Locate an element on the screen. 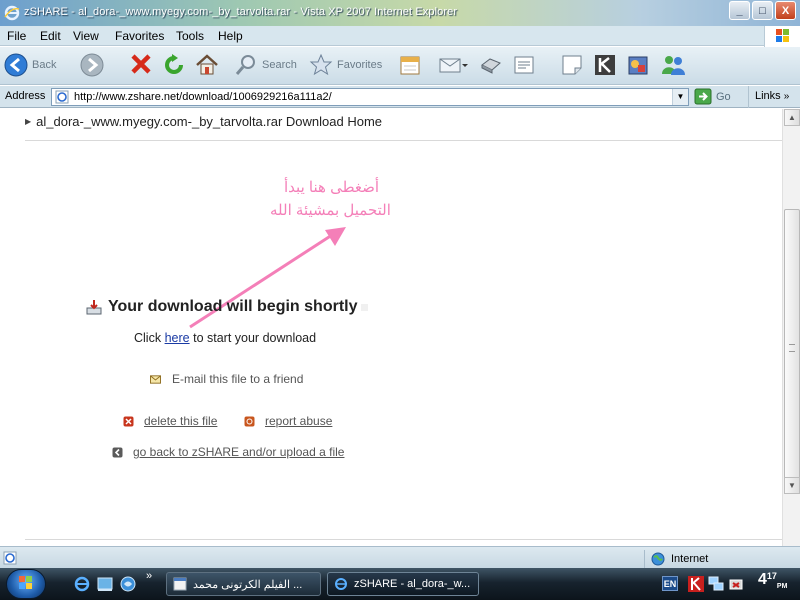  search-label: Search is located at coordinates (279, 65).